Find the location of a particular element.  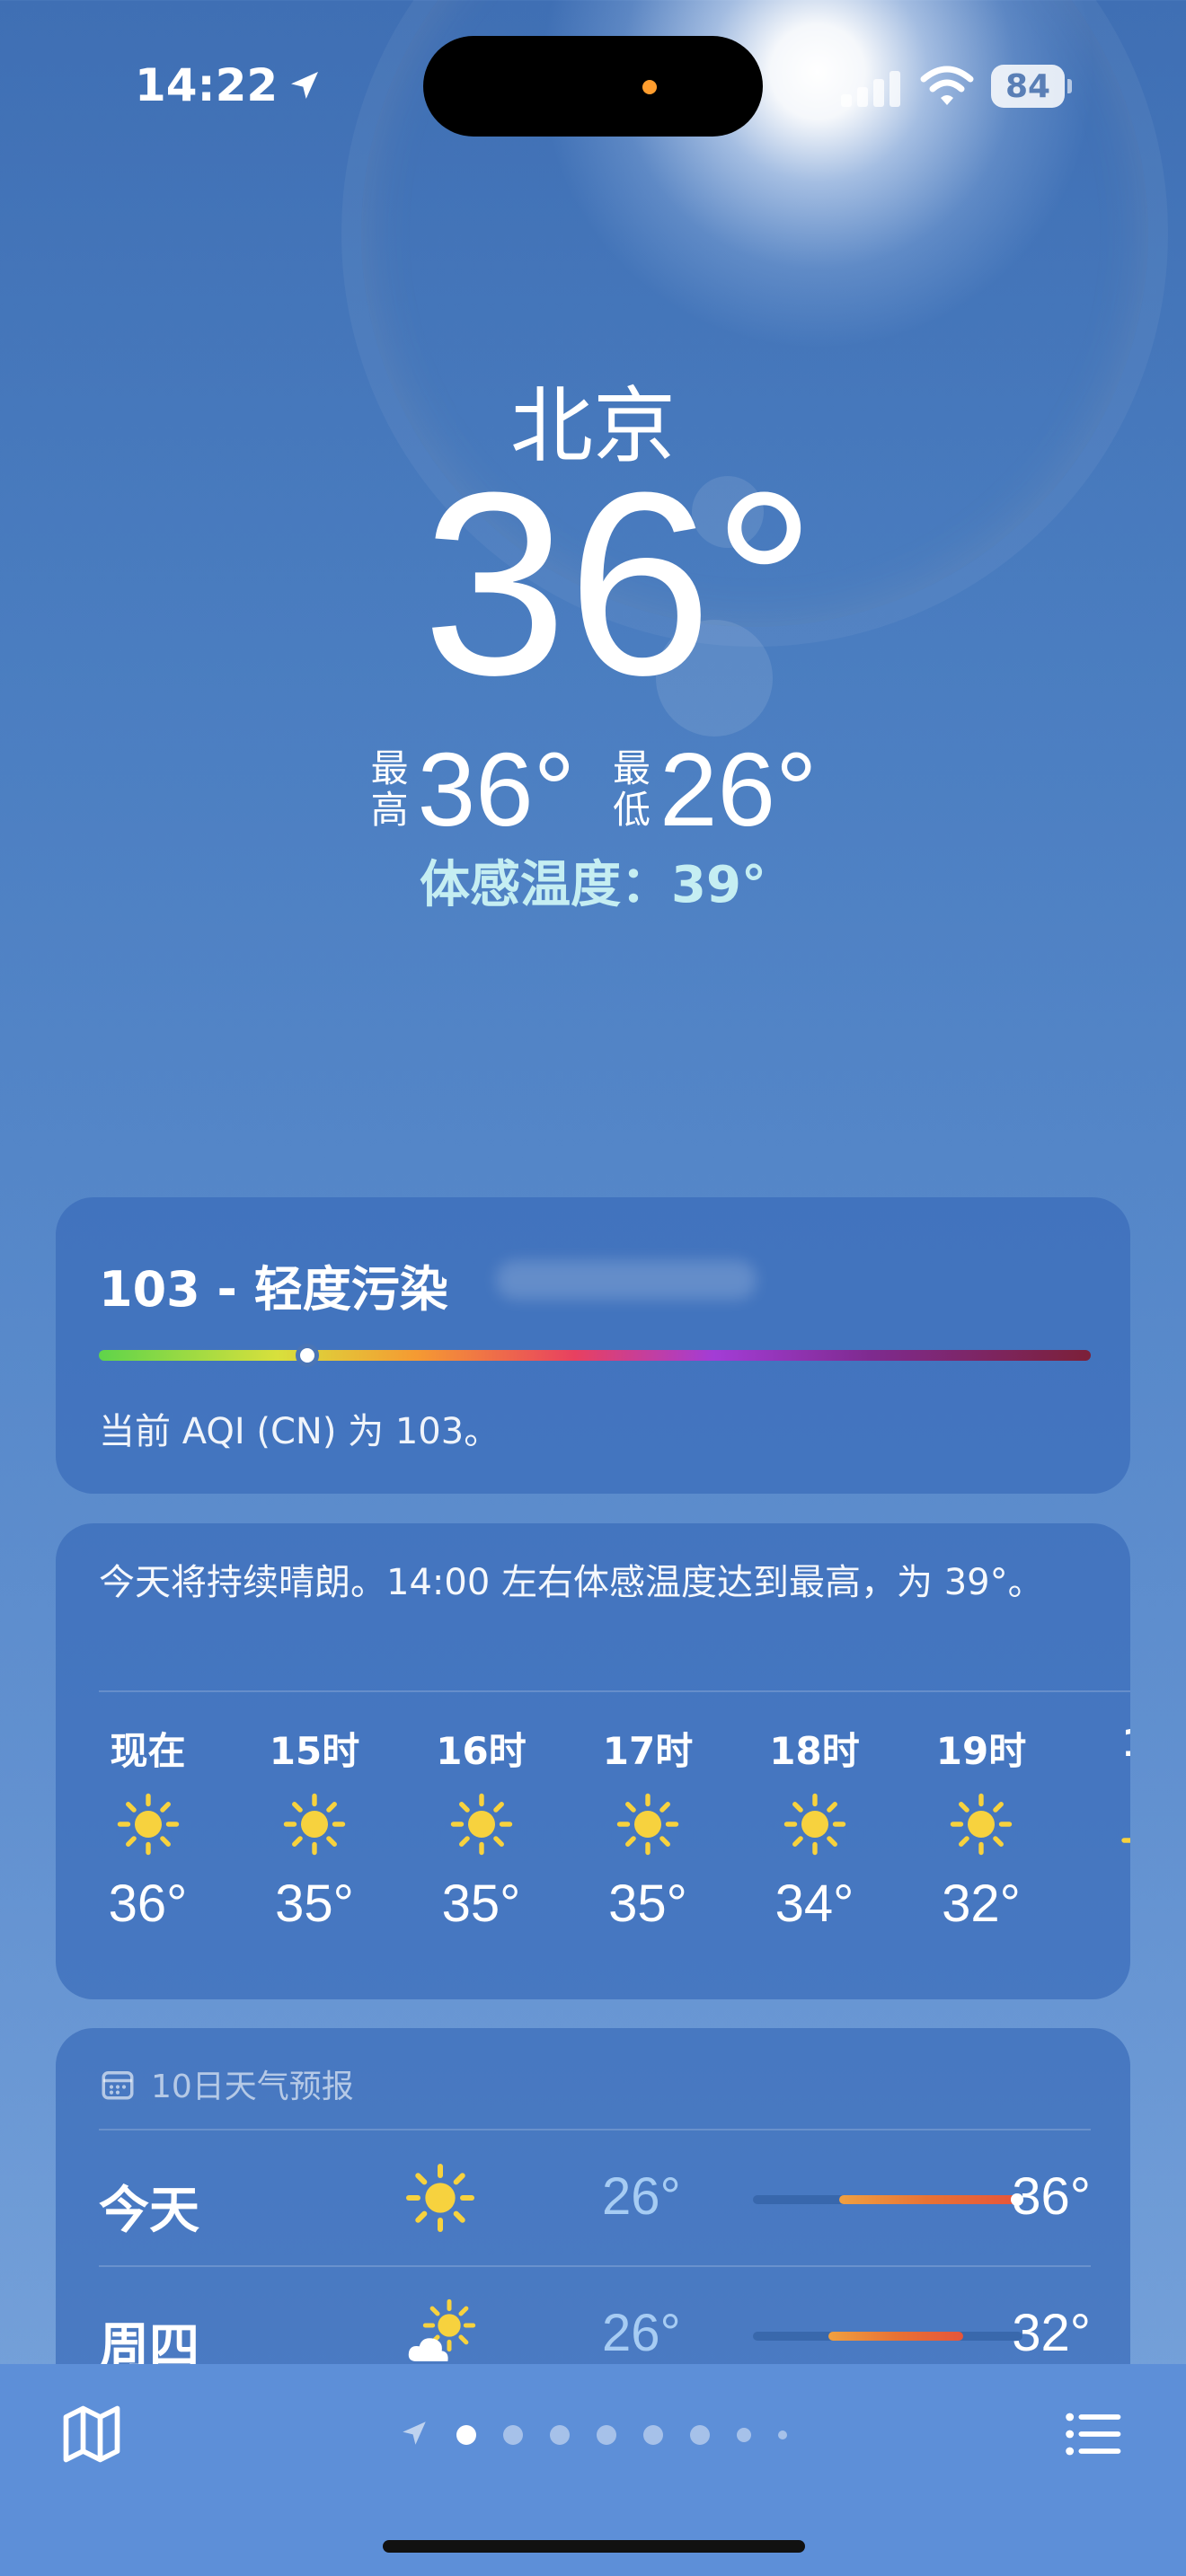

home-indicator is located at coordinates (594, 2546).